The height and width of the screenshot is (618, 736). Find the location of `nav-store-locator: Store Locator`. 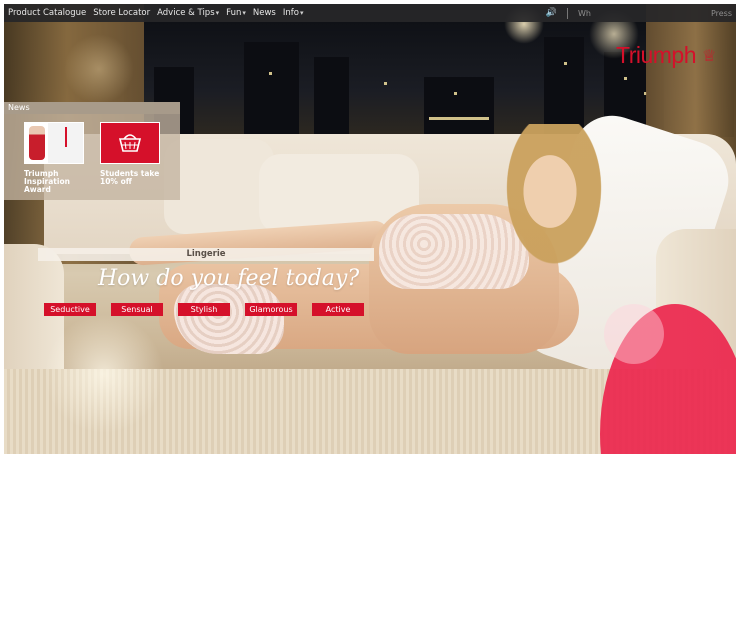

nav-store-locator: Store Locator is located at coordinates (121, 13).